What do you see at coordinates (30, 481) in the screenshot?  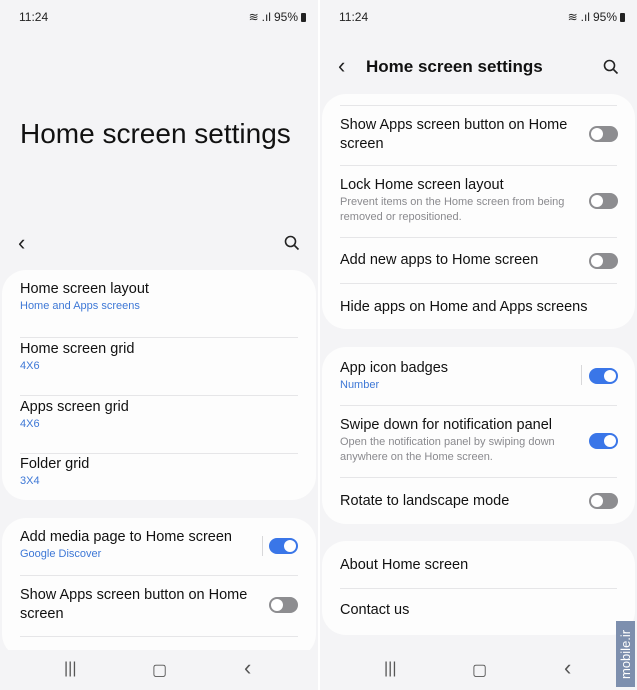 I see `item-value: 3X4` at bounding box center [30, 481].